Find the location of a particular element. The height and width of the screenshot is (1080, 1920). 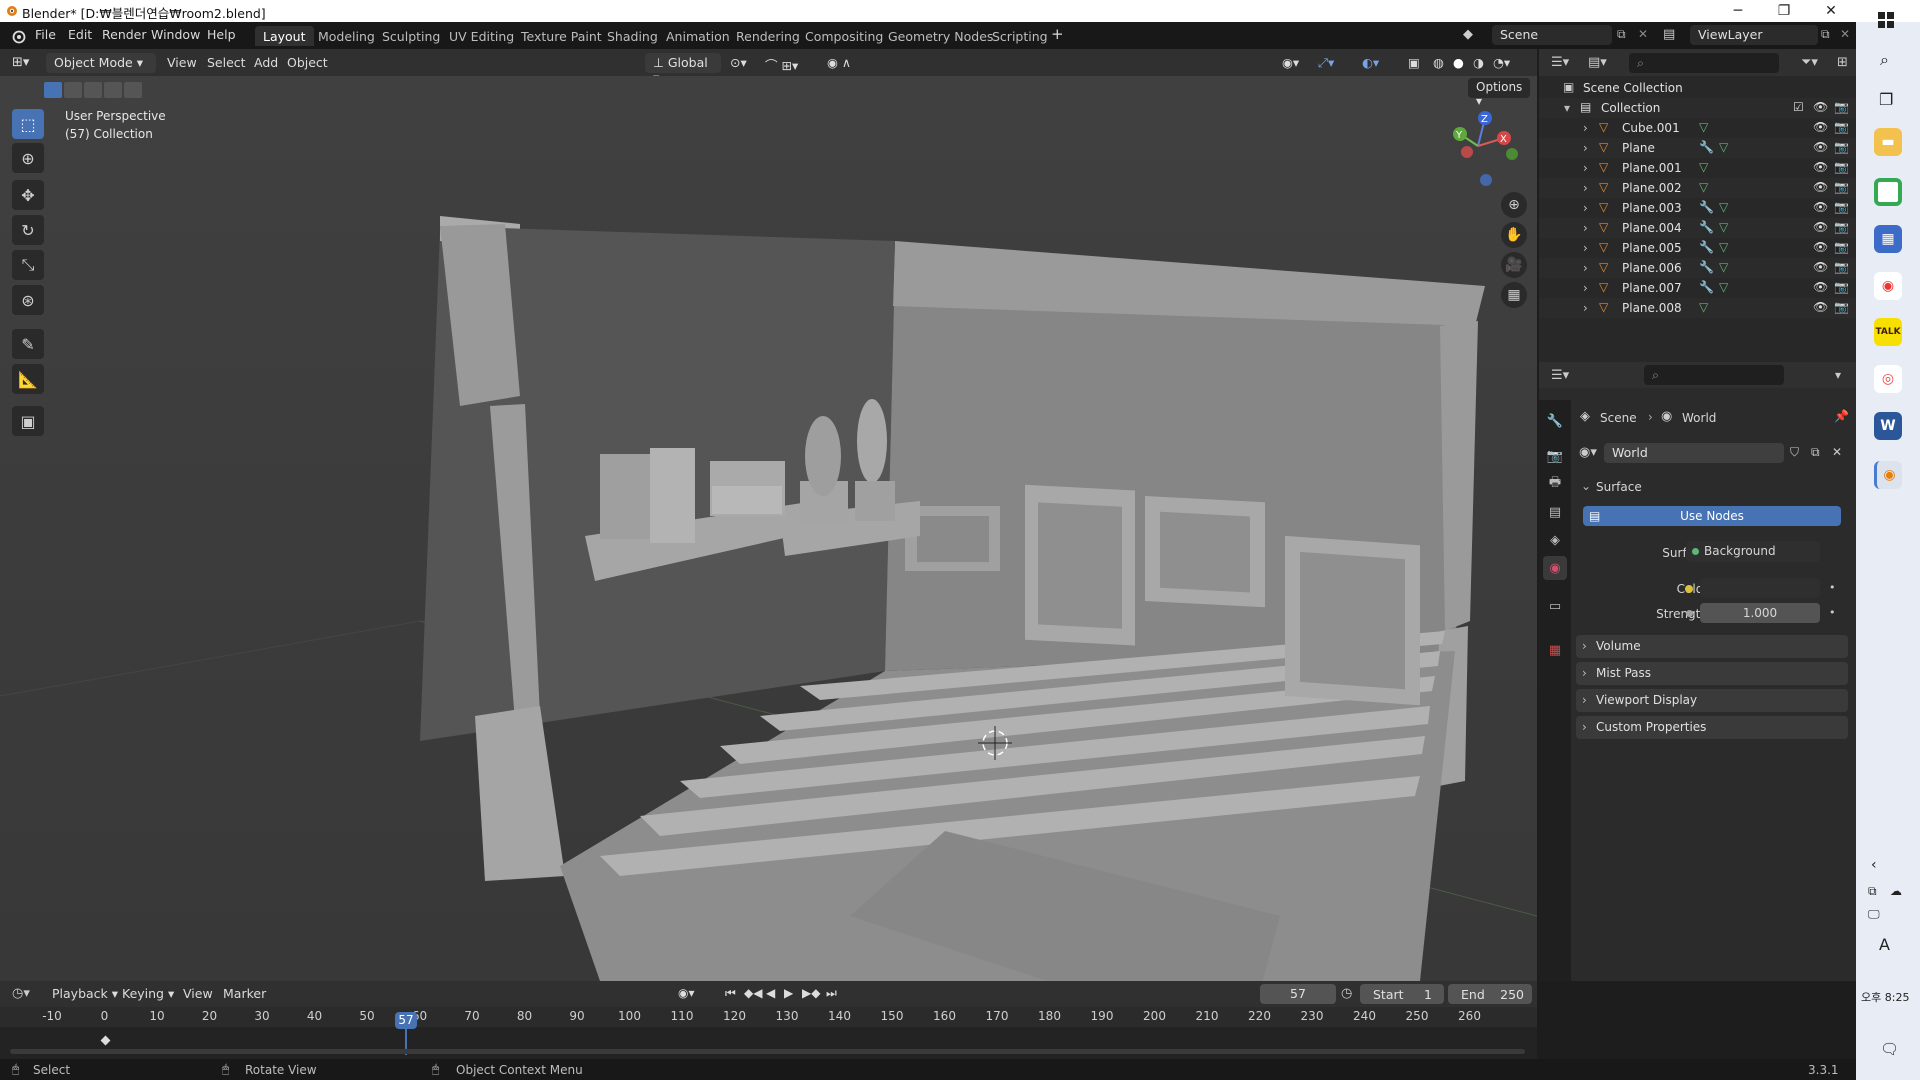

solid-shading-icon: ● is located at coordinates (1458, 65).